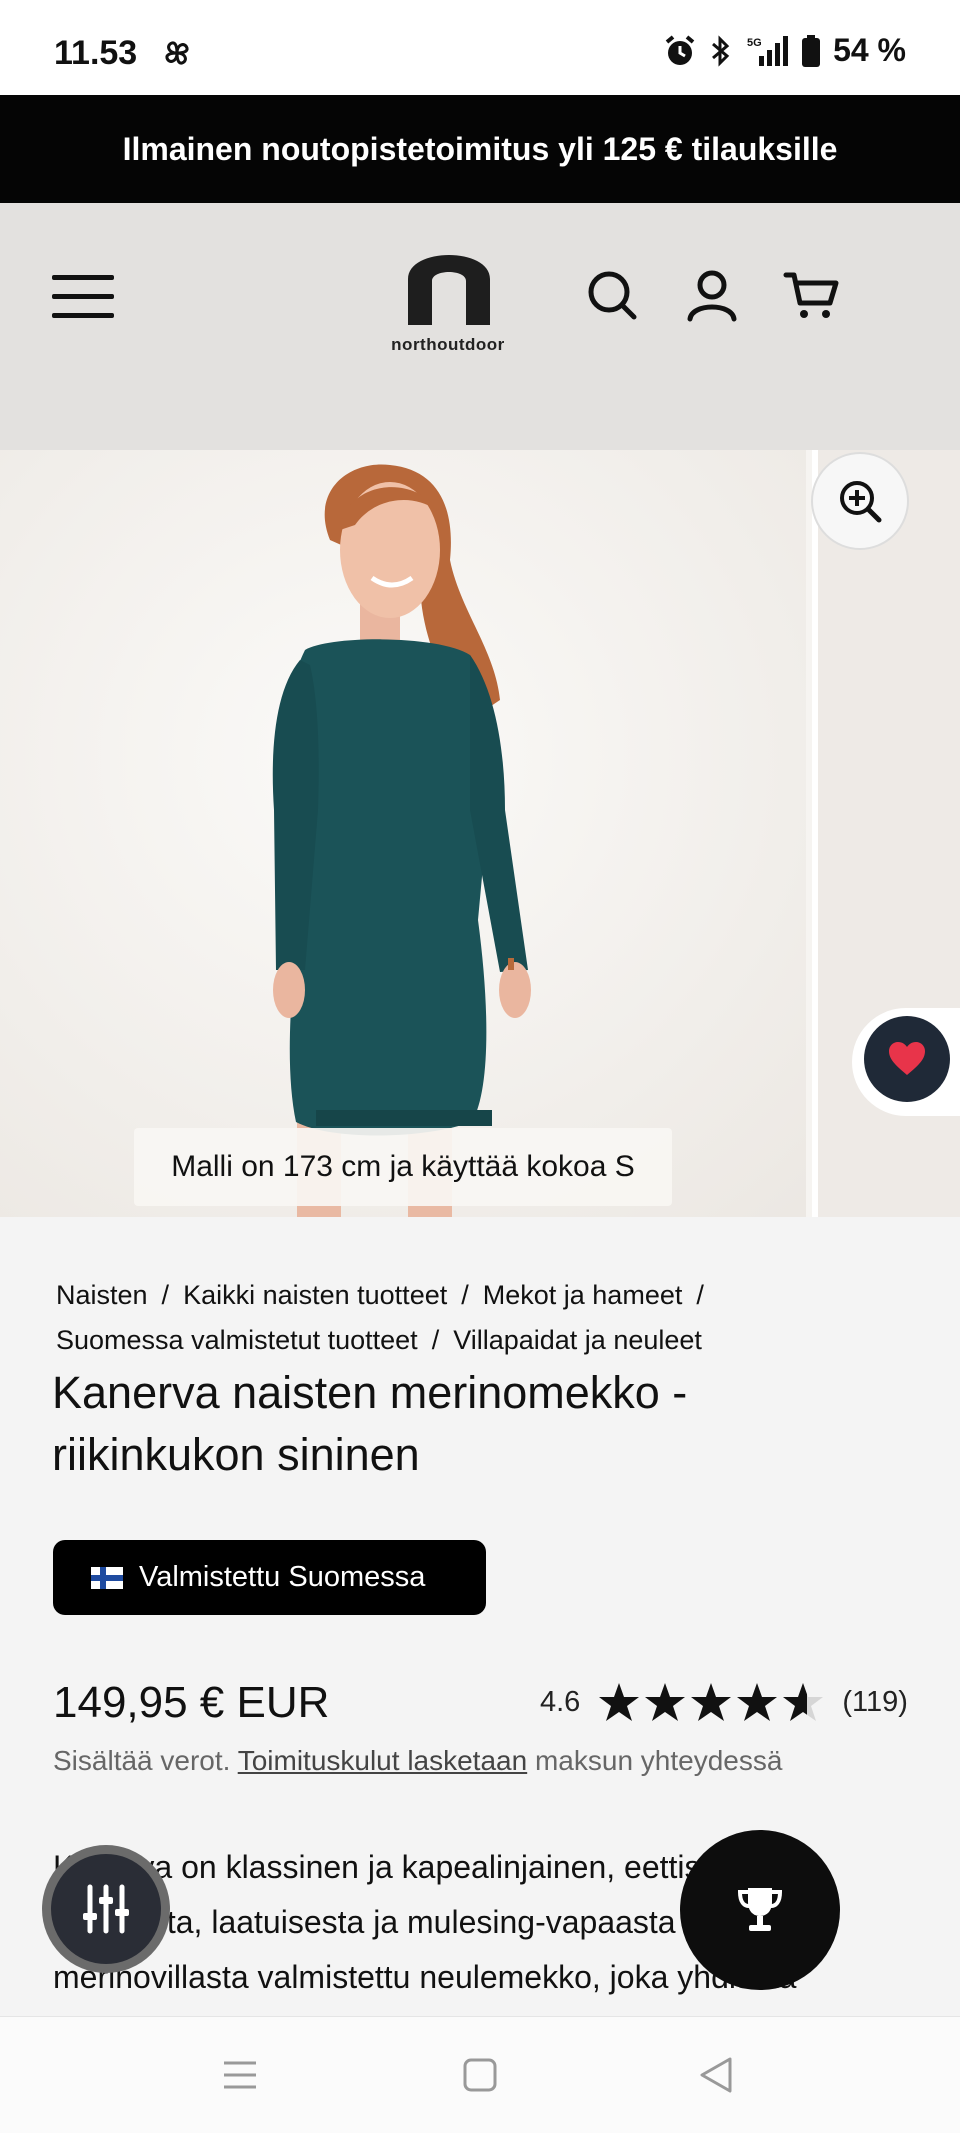 This screenshot has width=960, height=2133. Describe the element at coordinates (83, 299) in the screenshot. I see `menu-icon` at that location.